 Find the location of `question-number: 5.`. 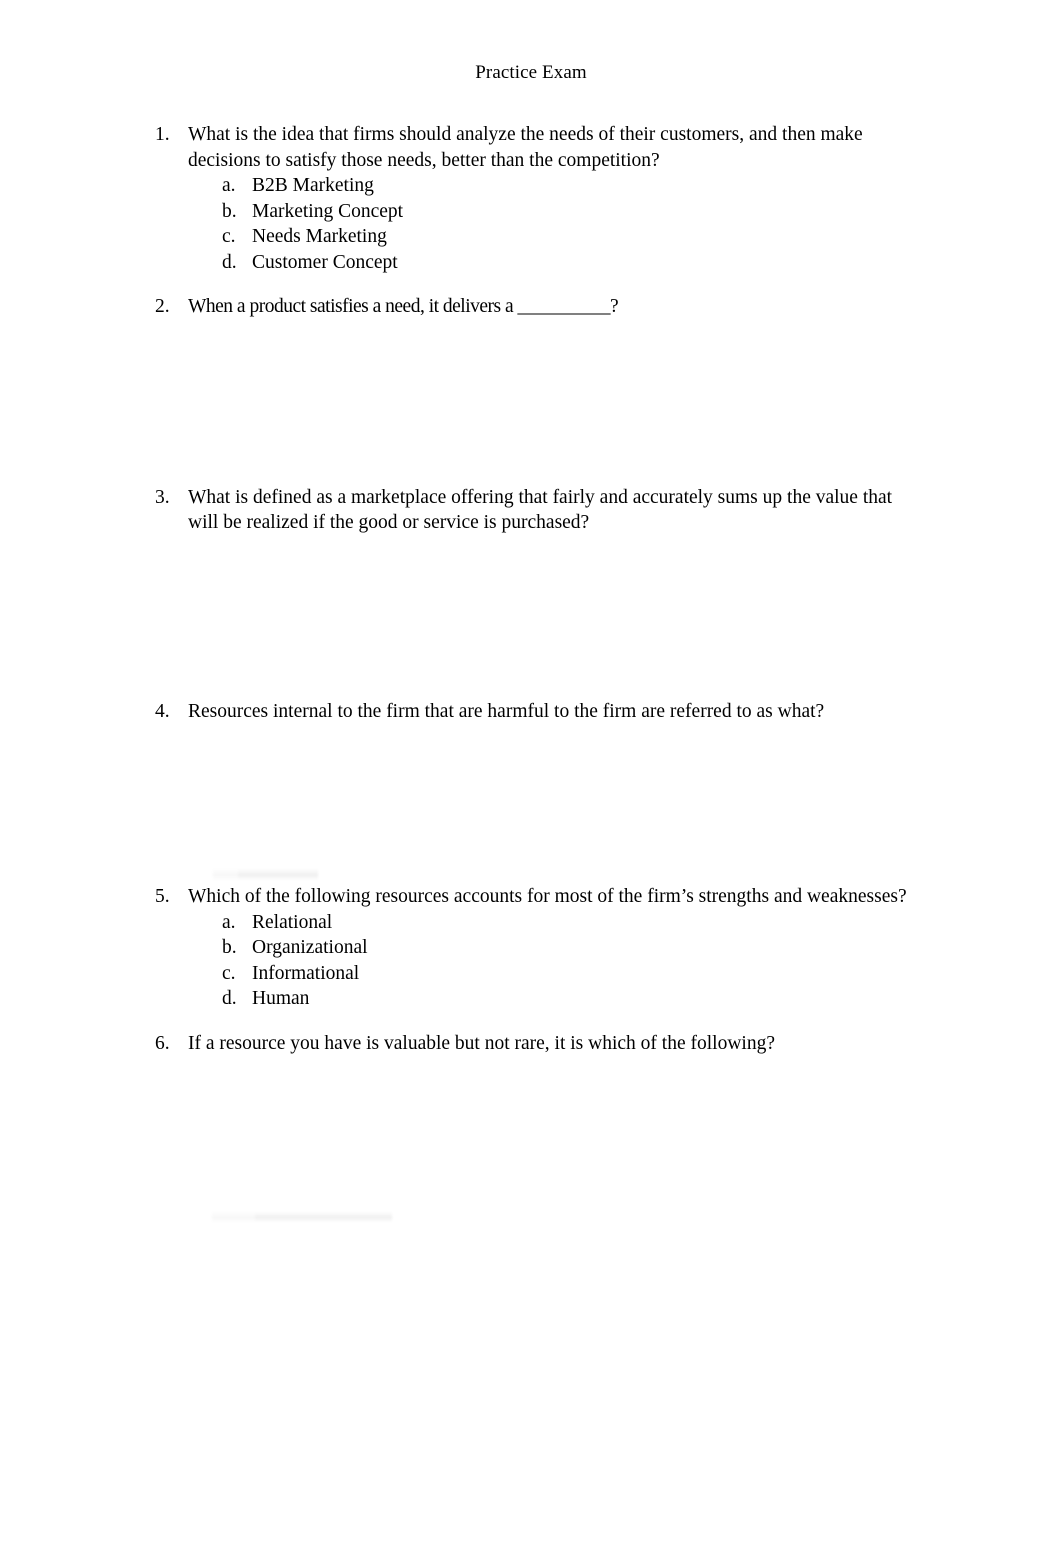

question-number: 5. is located at coordinates (162, 896).